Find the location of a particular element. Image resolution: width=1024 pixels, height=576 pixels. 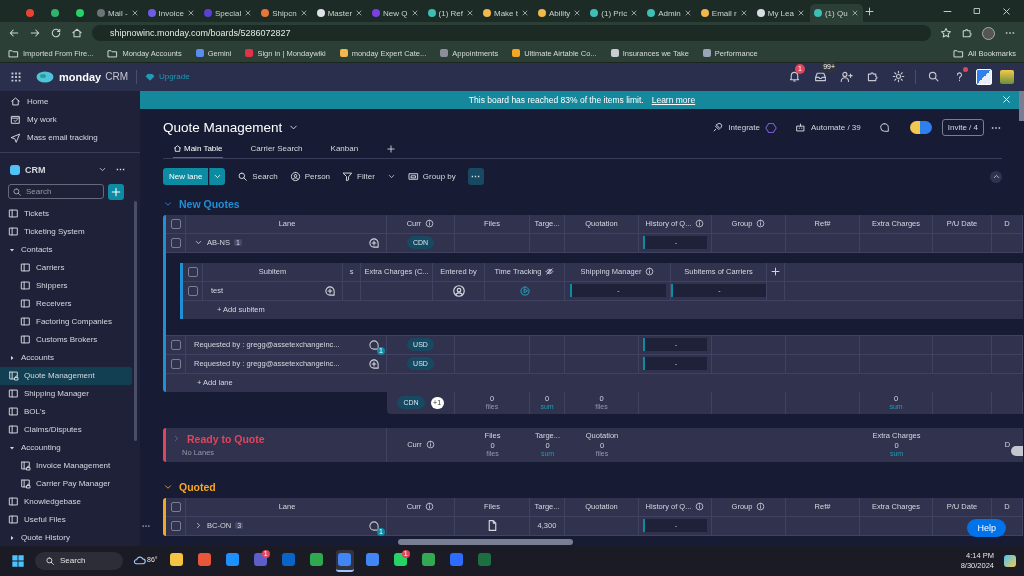

sidebar-item: Useful Files is located at coordinates (66, 519).